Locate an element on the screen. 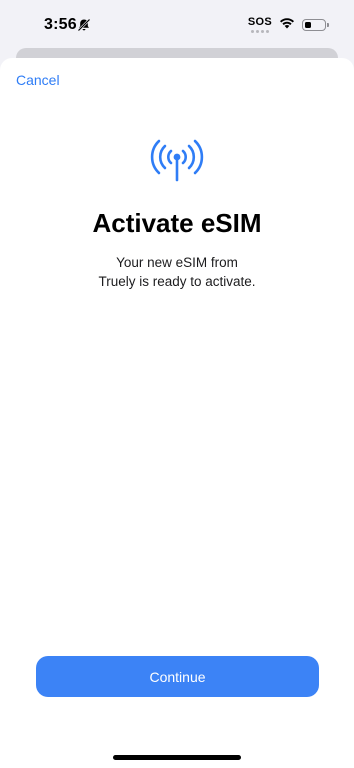 The image size is (354, 768). subtitle-line-2: Truely is ready to activate. is located at coordinates (177, 281).